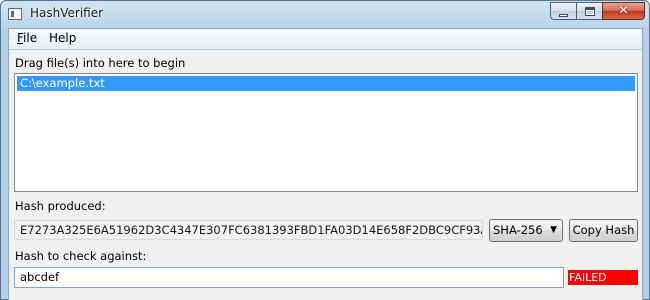 This screenshot has height=300, width=650. I want to click on hash-check-label: Hash to check against:, so click(81, 256).